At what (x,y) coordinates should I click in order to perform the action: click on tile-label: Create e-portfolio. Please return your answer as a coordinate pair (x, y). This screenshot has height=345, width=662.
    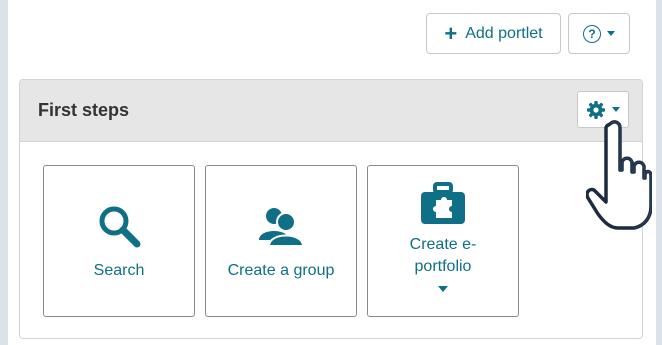
    Looking at the image, I should click on (443, 255).